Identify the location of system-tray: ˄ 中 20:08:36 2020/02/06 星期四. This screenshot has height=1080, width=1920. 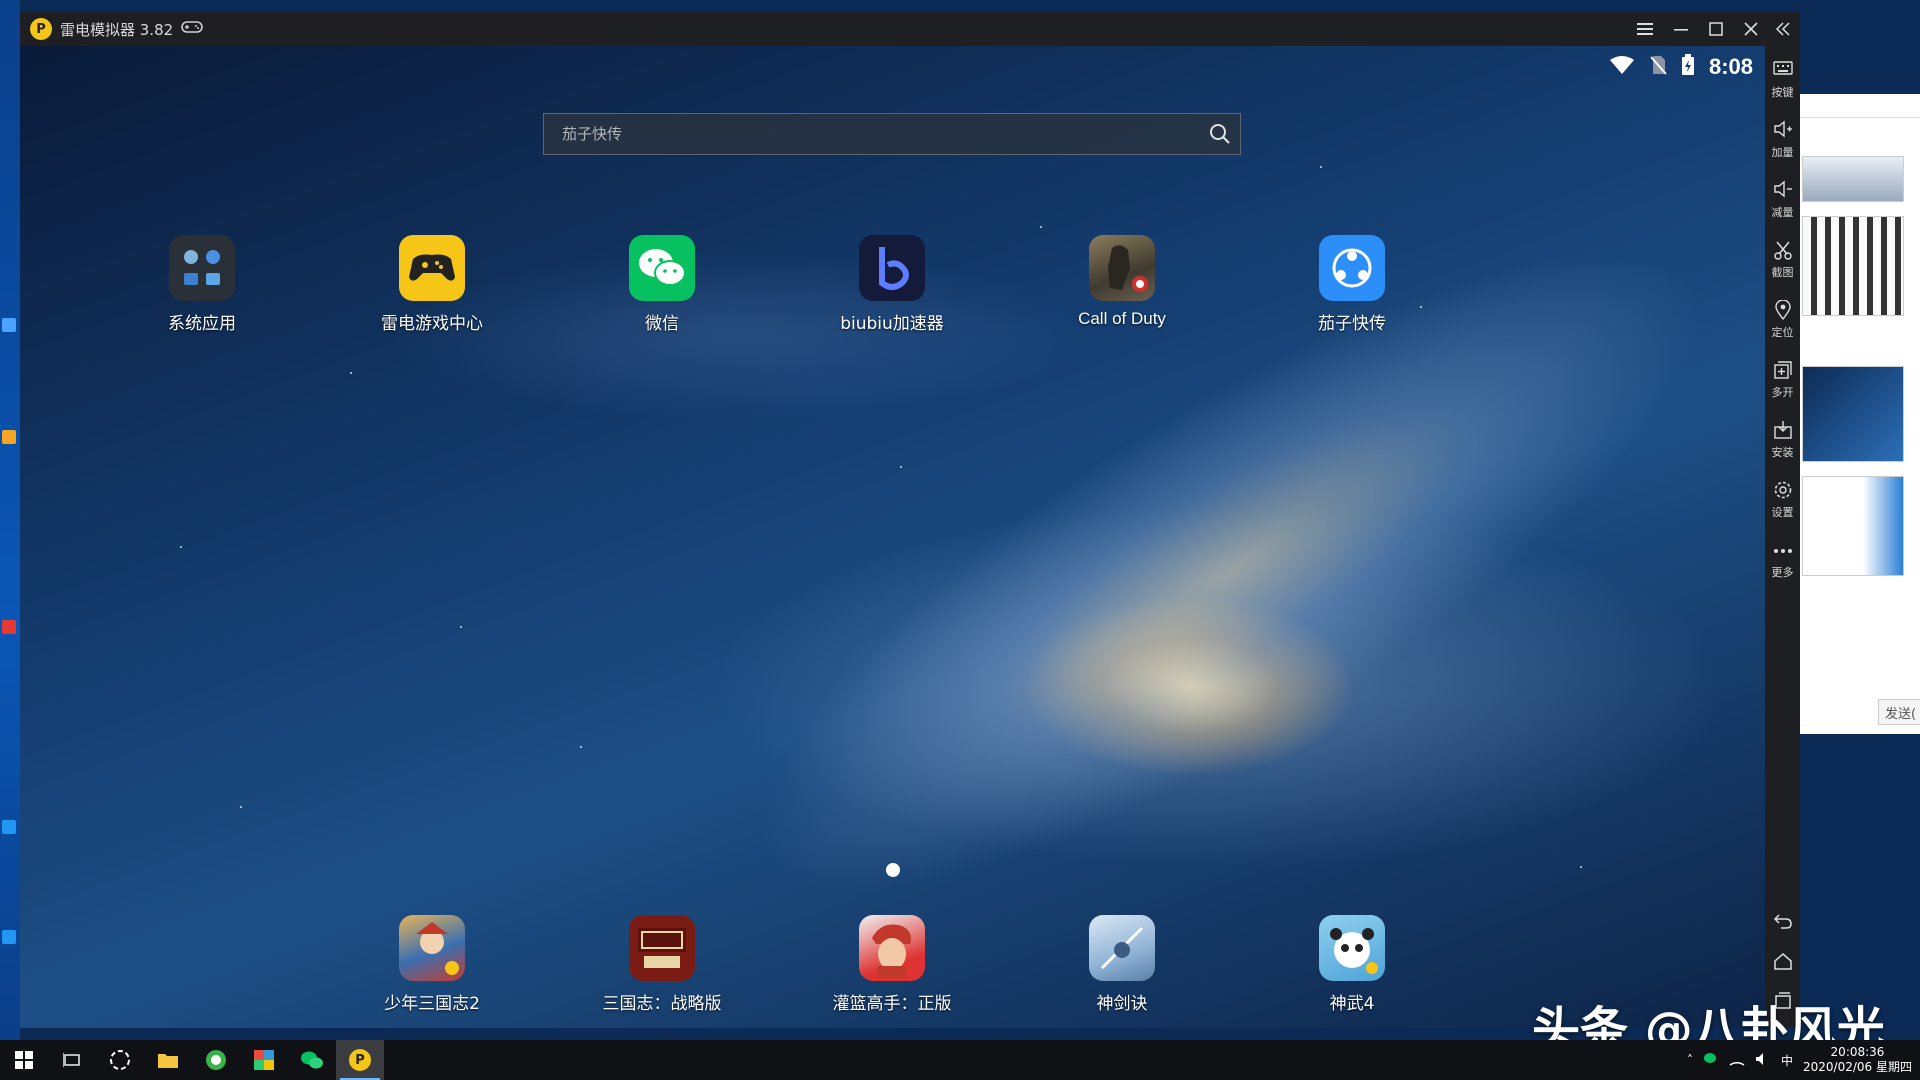
(1799, 1060).